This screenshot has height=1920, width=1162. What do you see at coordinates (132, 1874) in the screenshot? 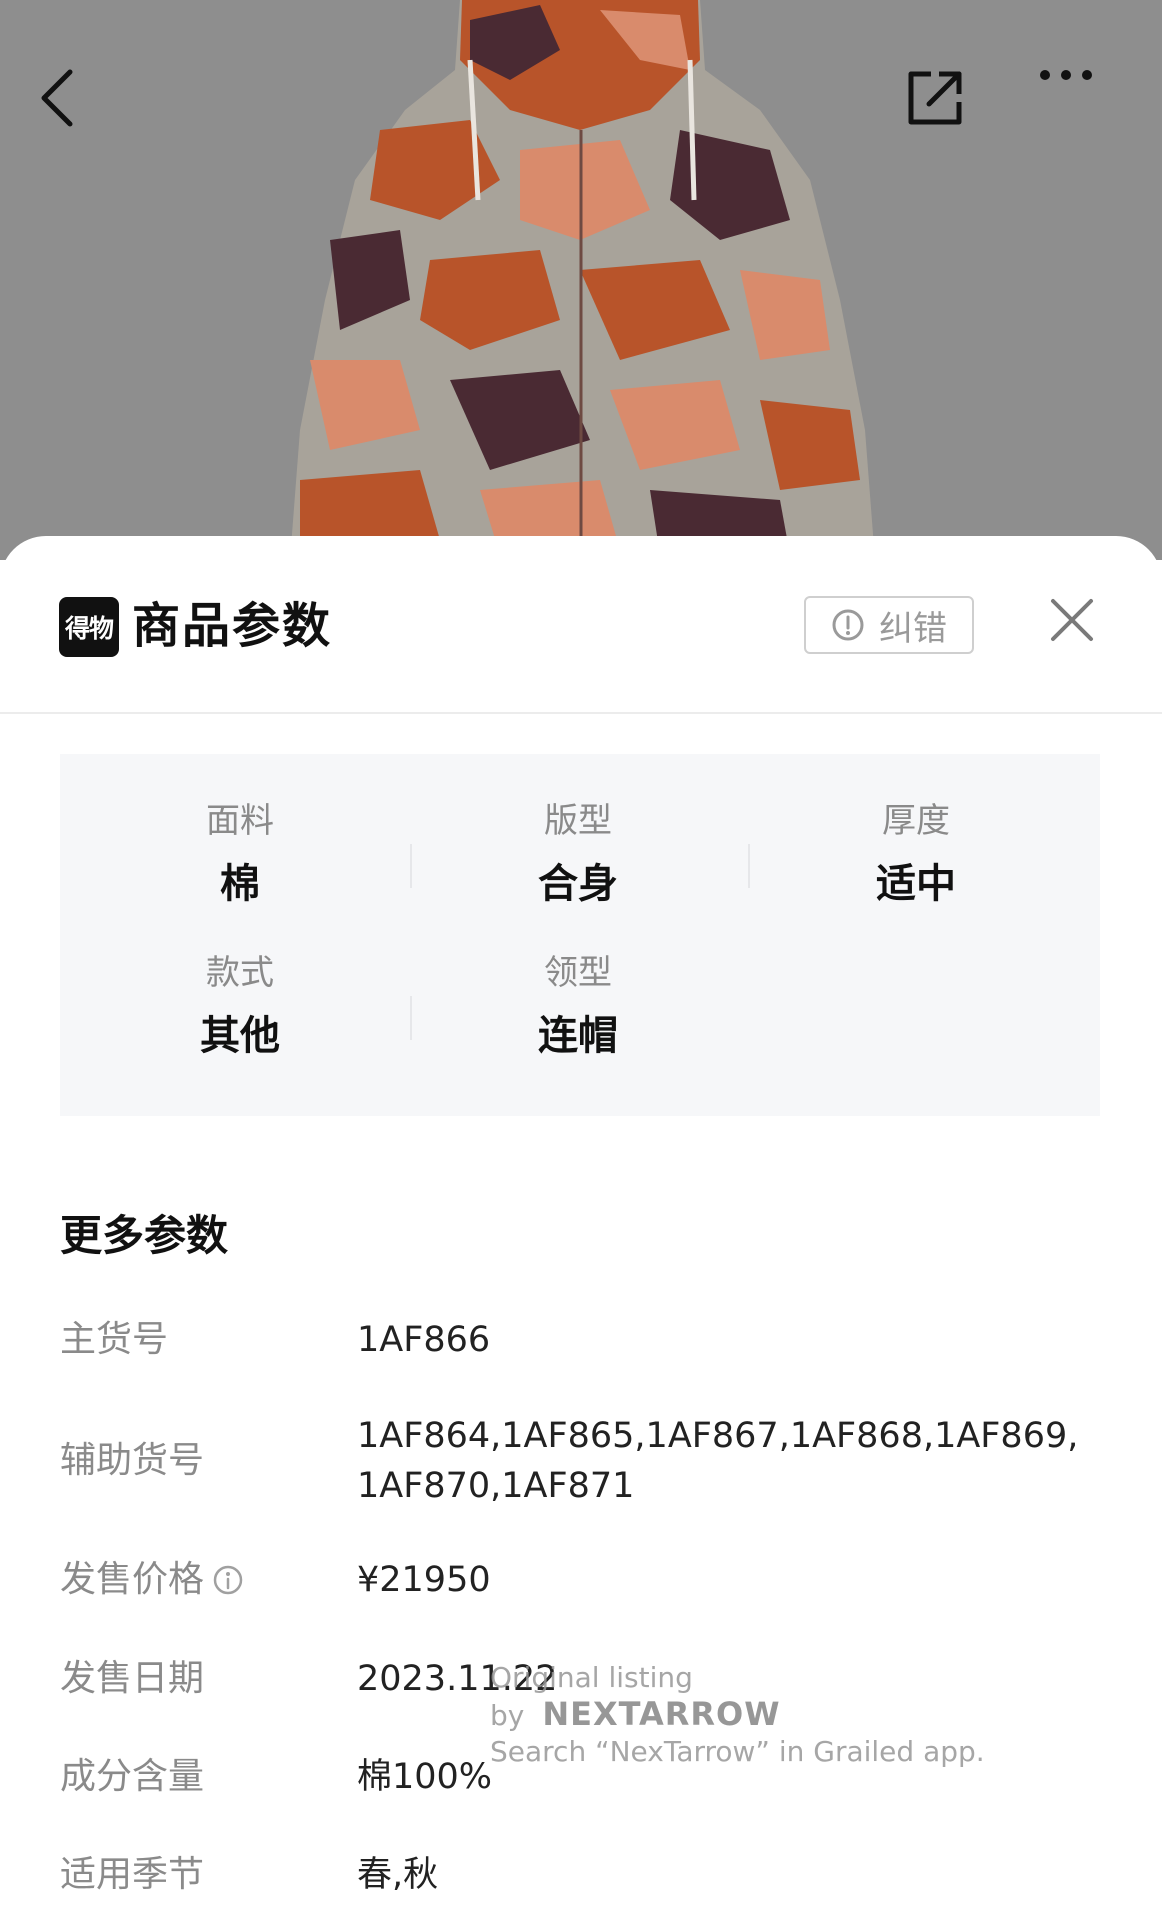
I see `row-label-season: 适用季节` at bounding box center [132, 1874].